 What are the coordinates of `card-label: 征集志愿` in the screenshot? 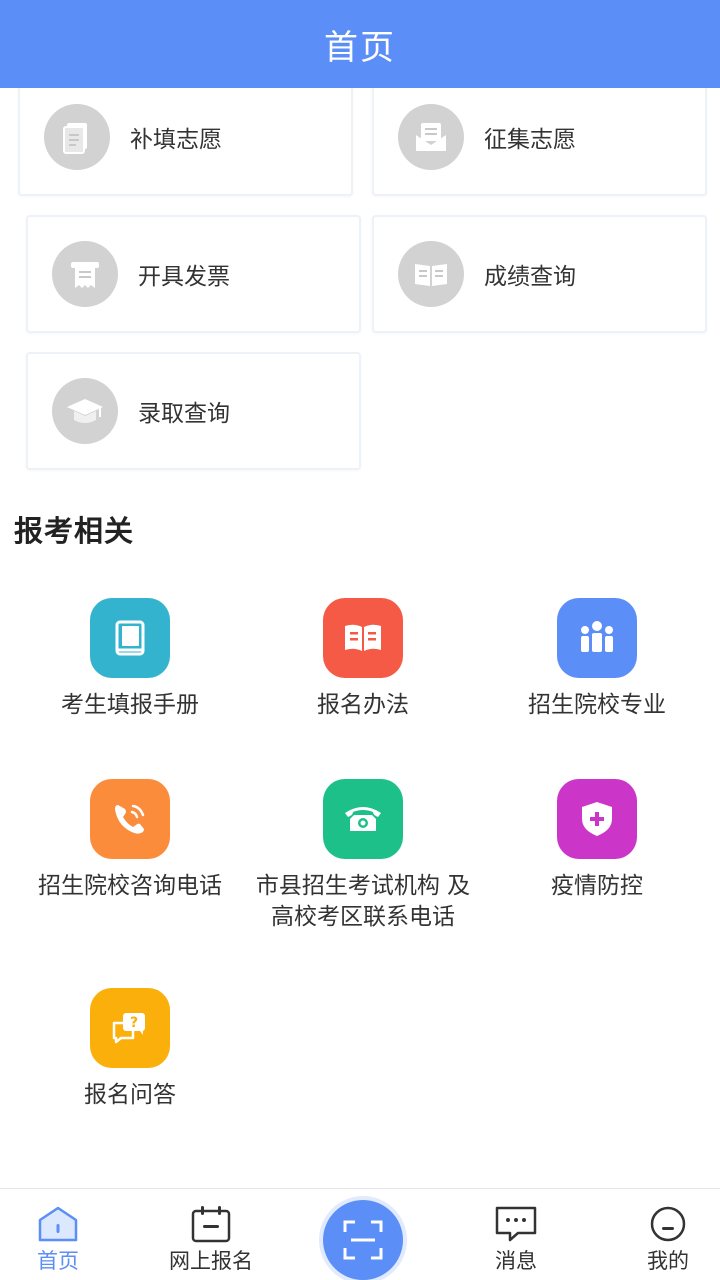 It's located at (530, 140).